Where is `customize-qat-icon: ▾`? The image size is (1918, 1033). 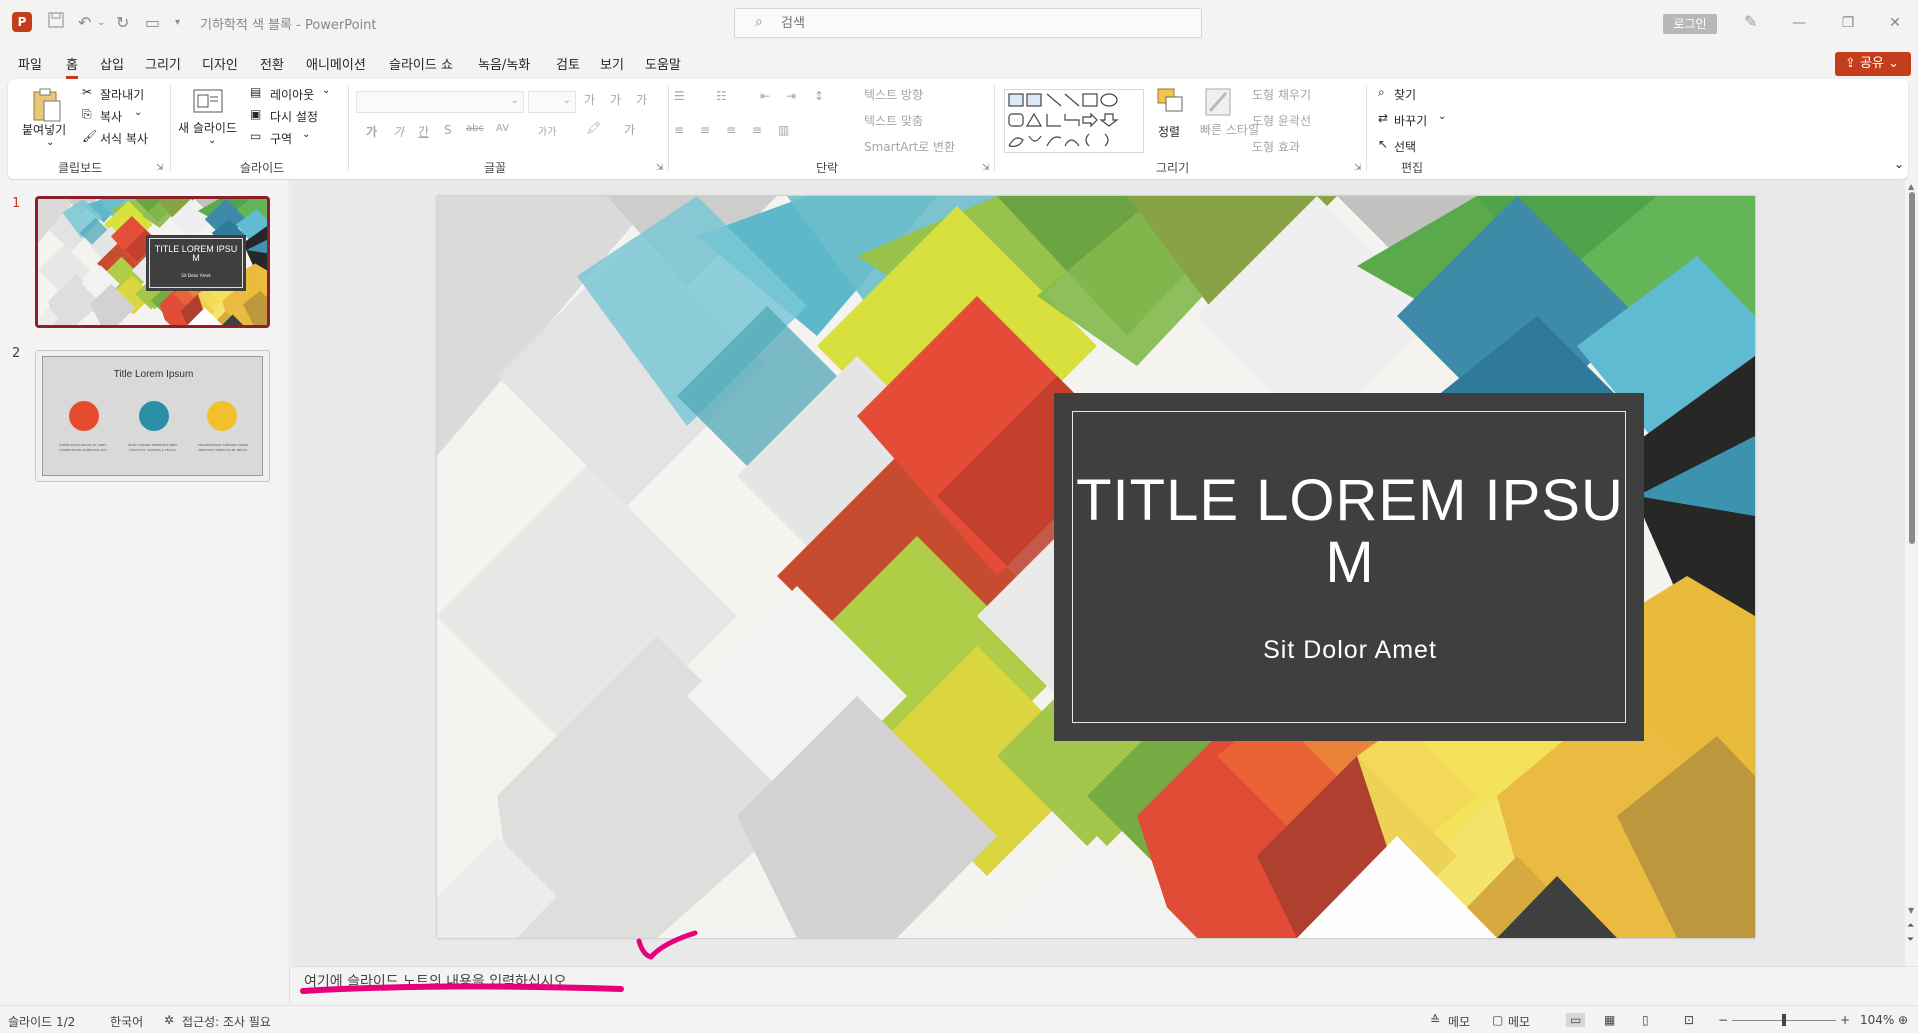
customize-qat-icon: ▾ is located at coordinates (177, 23).